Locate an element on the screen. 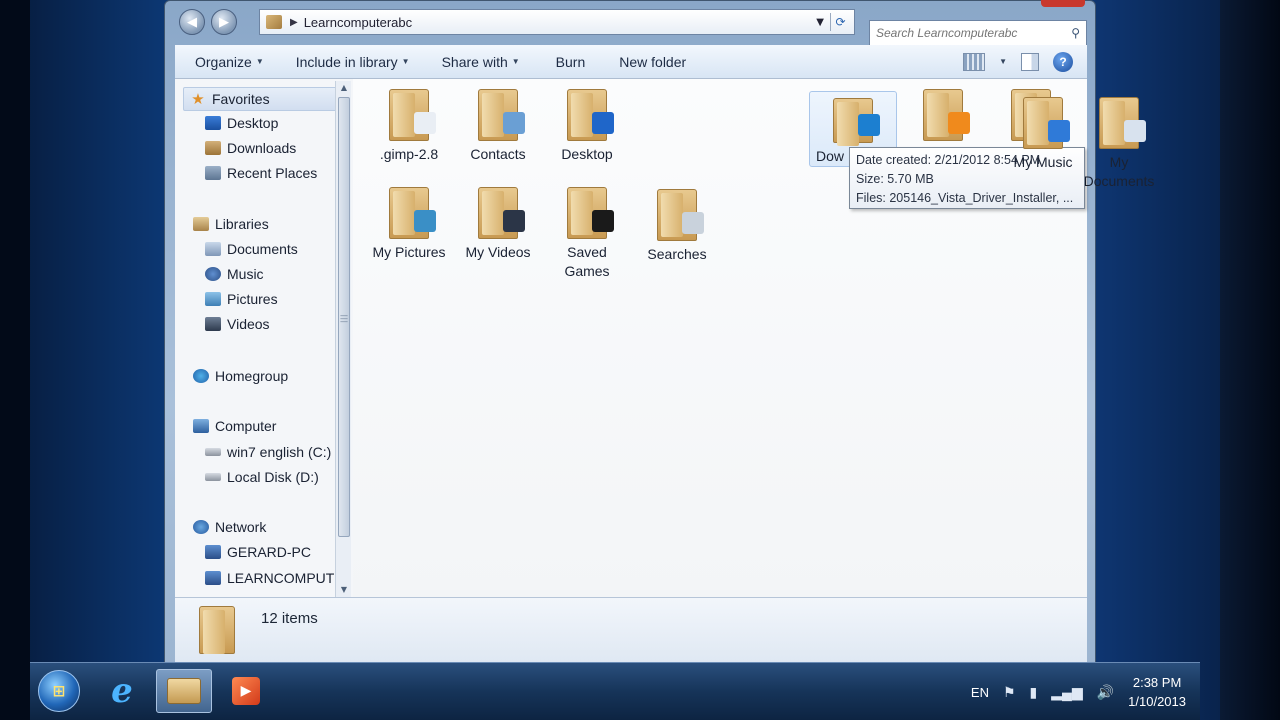 The image size is (1280, 720). internet-explorer-icon: e is located at coordinates (122, 691).